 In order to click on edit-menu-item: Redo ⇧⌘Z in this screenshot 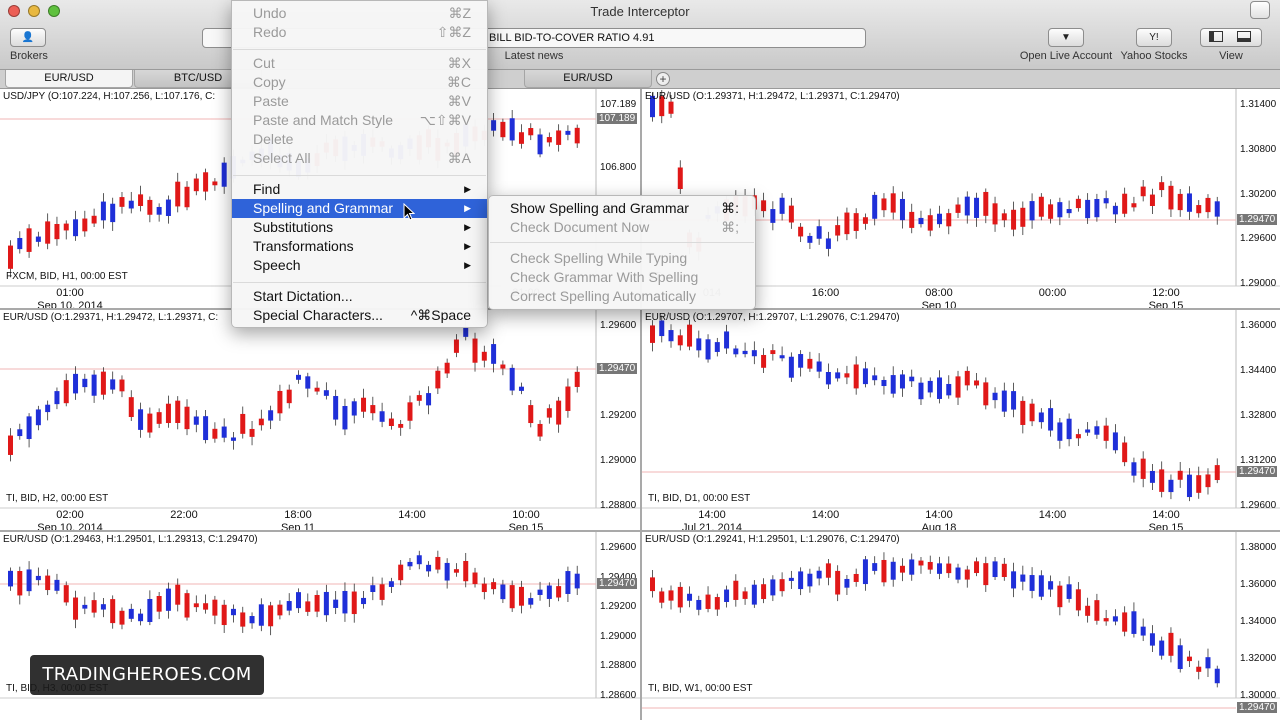, I will do `click(359, 32)`.